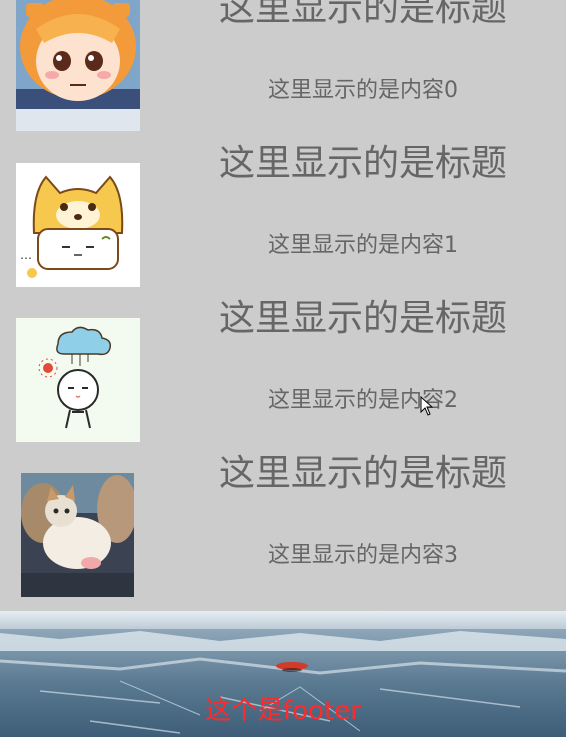  What do you see at coordinates (363, 555) in the screenshot?
I see `item-content: 这里显示的是内容3` at bounding box center [363, 555].